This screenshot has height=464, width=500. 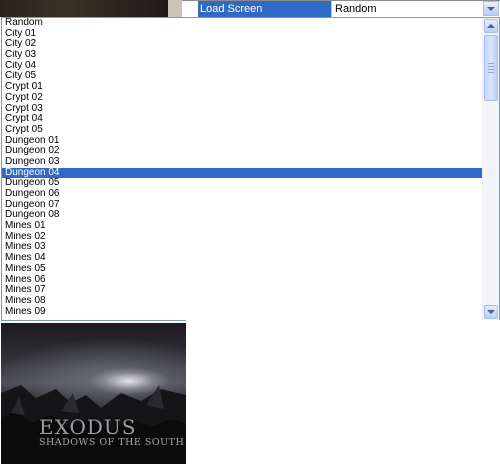 What do you see at coordinates (242, 34) in the screenshot?
I see `list-item: City 01` at bounding box center [242, 34].